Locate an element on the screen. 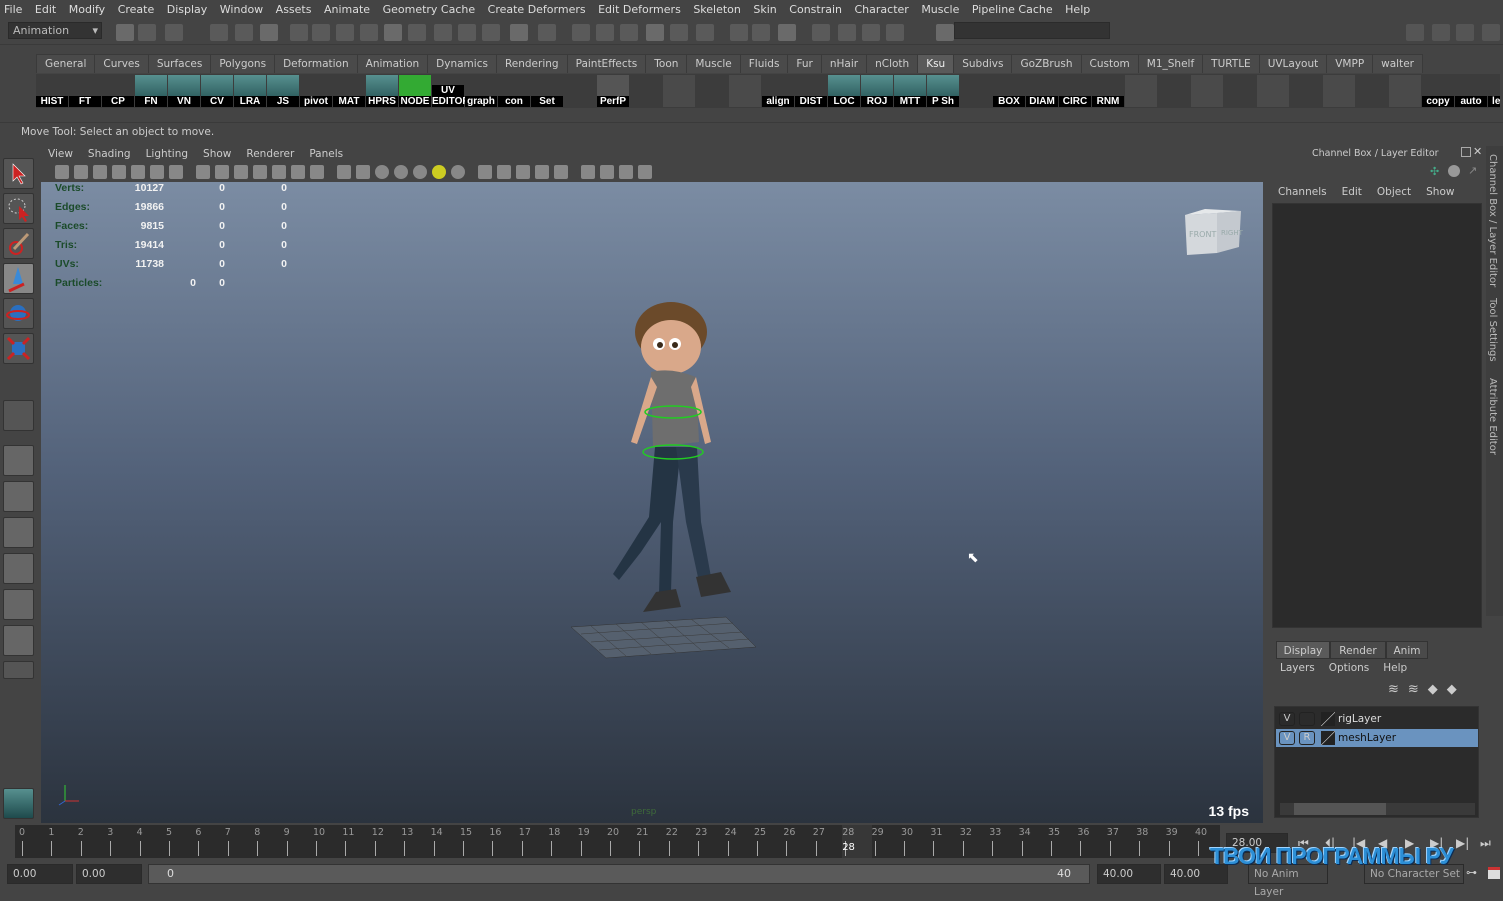 The image size is (1503, 901). shelf-button-auto: auto is located at coordinates (1471, 91).